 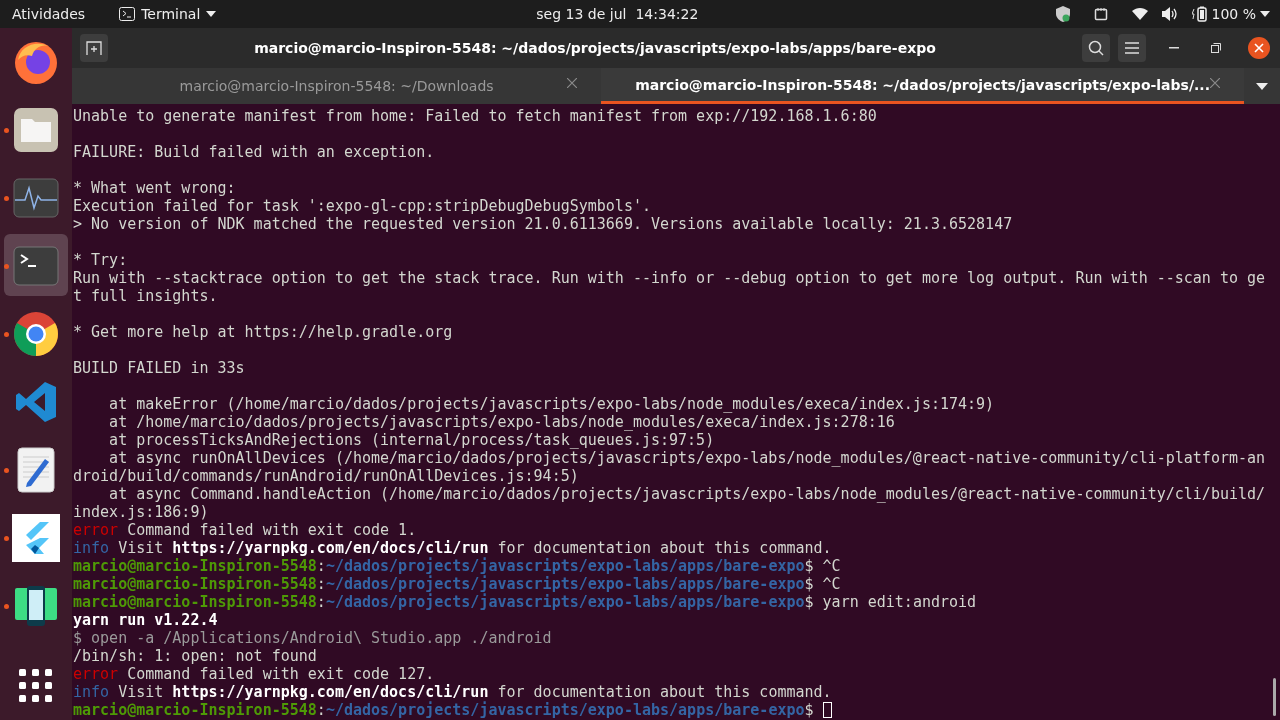 I want to click on terminal-line: Run with --stacktrace option to get the stack trace. Run with --info or --debug option to get more log output. Run with --scan to ge, so click(x=669, y=278).